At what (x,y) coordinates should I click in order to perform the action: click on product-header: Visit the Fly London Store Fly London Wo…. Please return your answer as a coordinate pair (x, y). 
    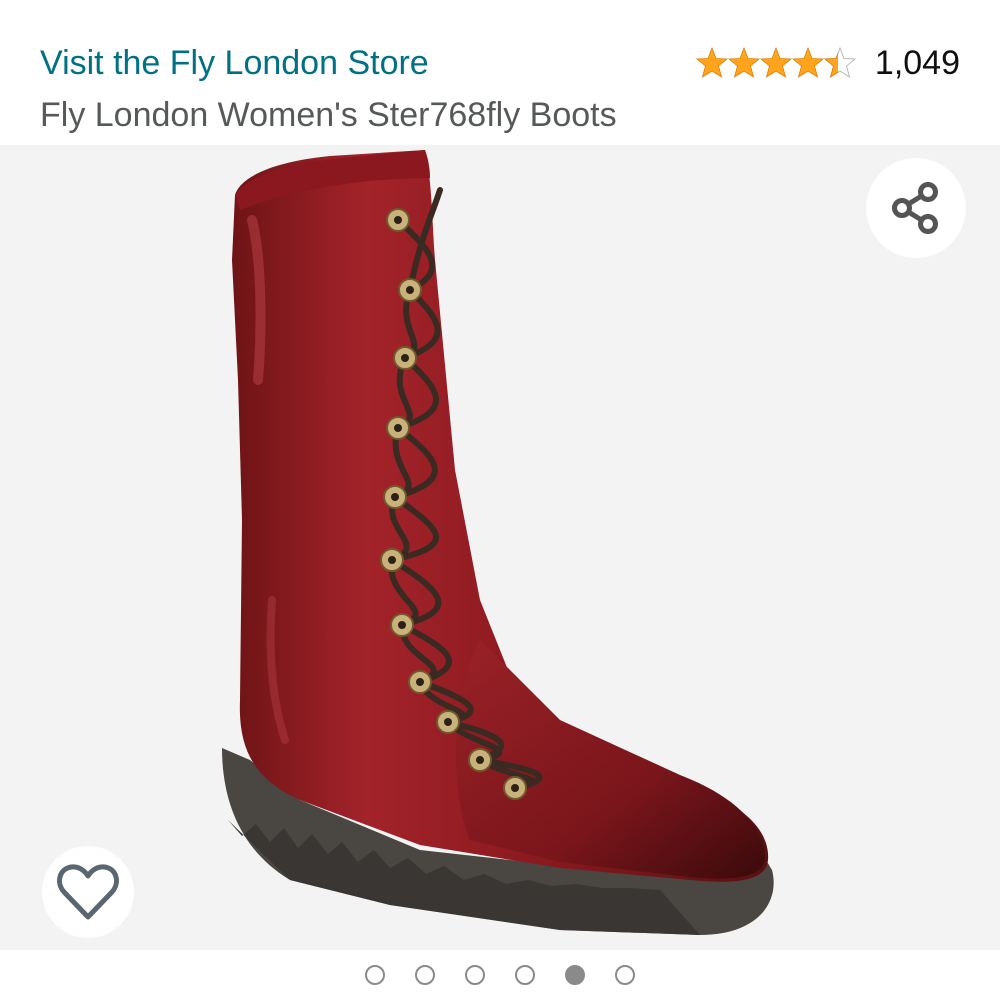
    Looking at the image, I should click on (500, 72).